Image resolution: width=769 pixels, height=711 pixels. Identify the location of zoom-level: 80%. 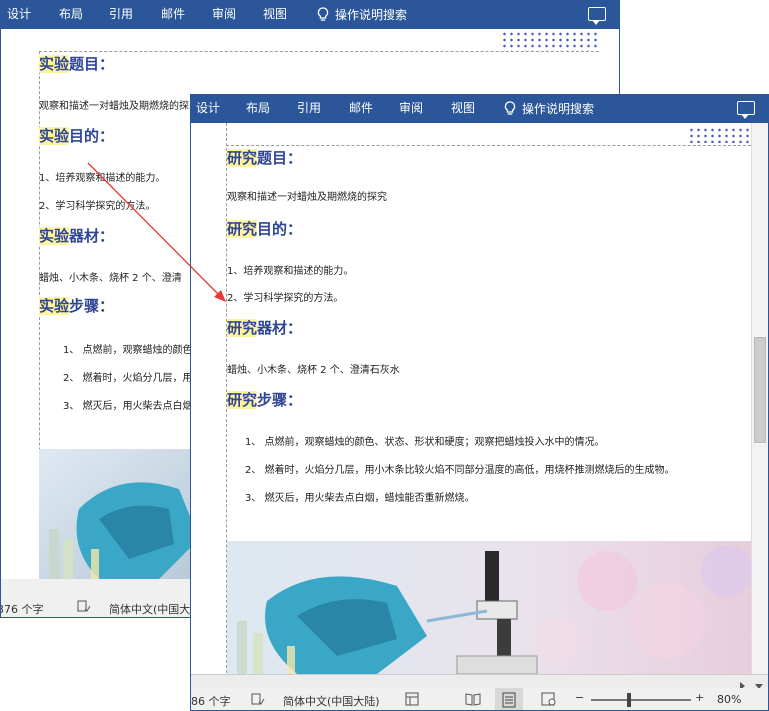
(729, 699).